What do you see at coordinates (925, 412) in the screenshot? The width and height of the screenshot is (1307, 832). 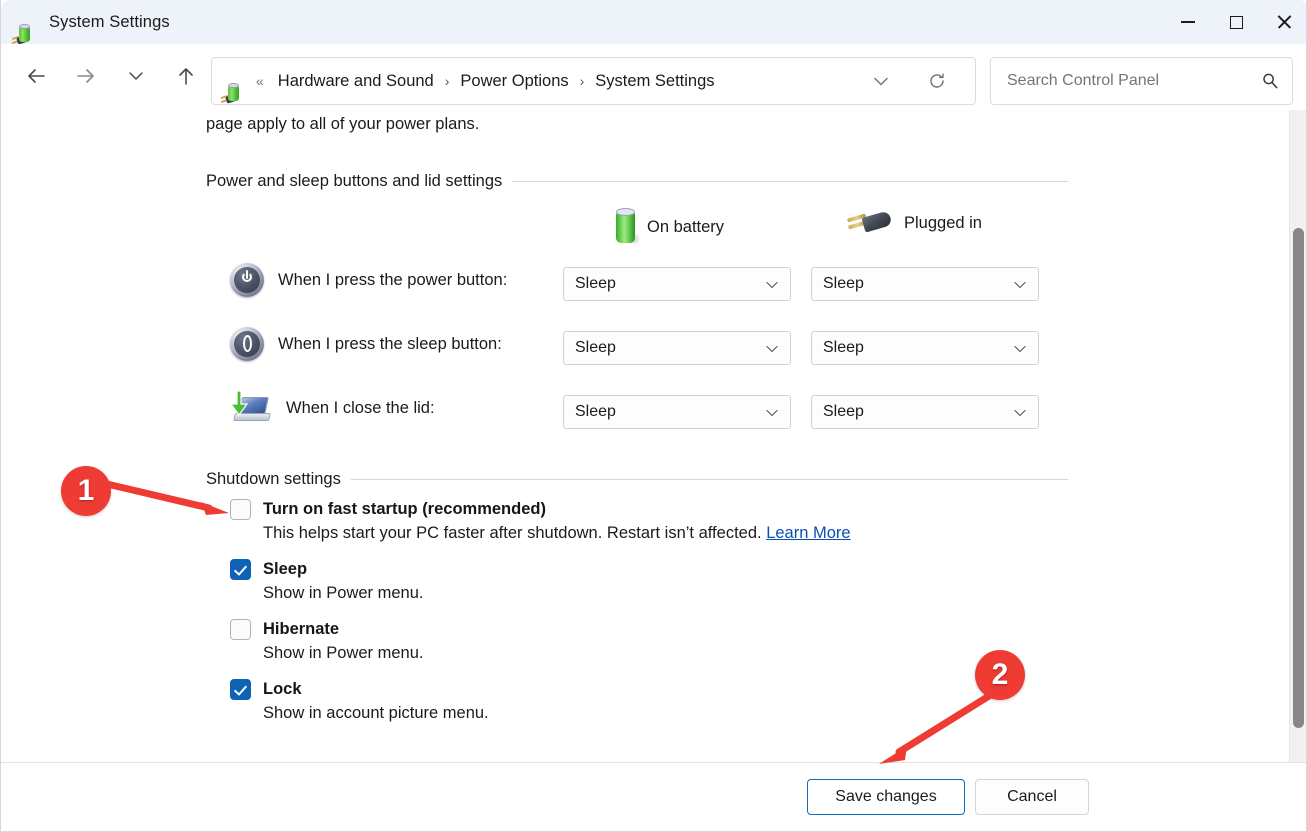 I see `dropdown-close-lid-plugged-in: Sleep` at bounding box center [925, 412].